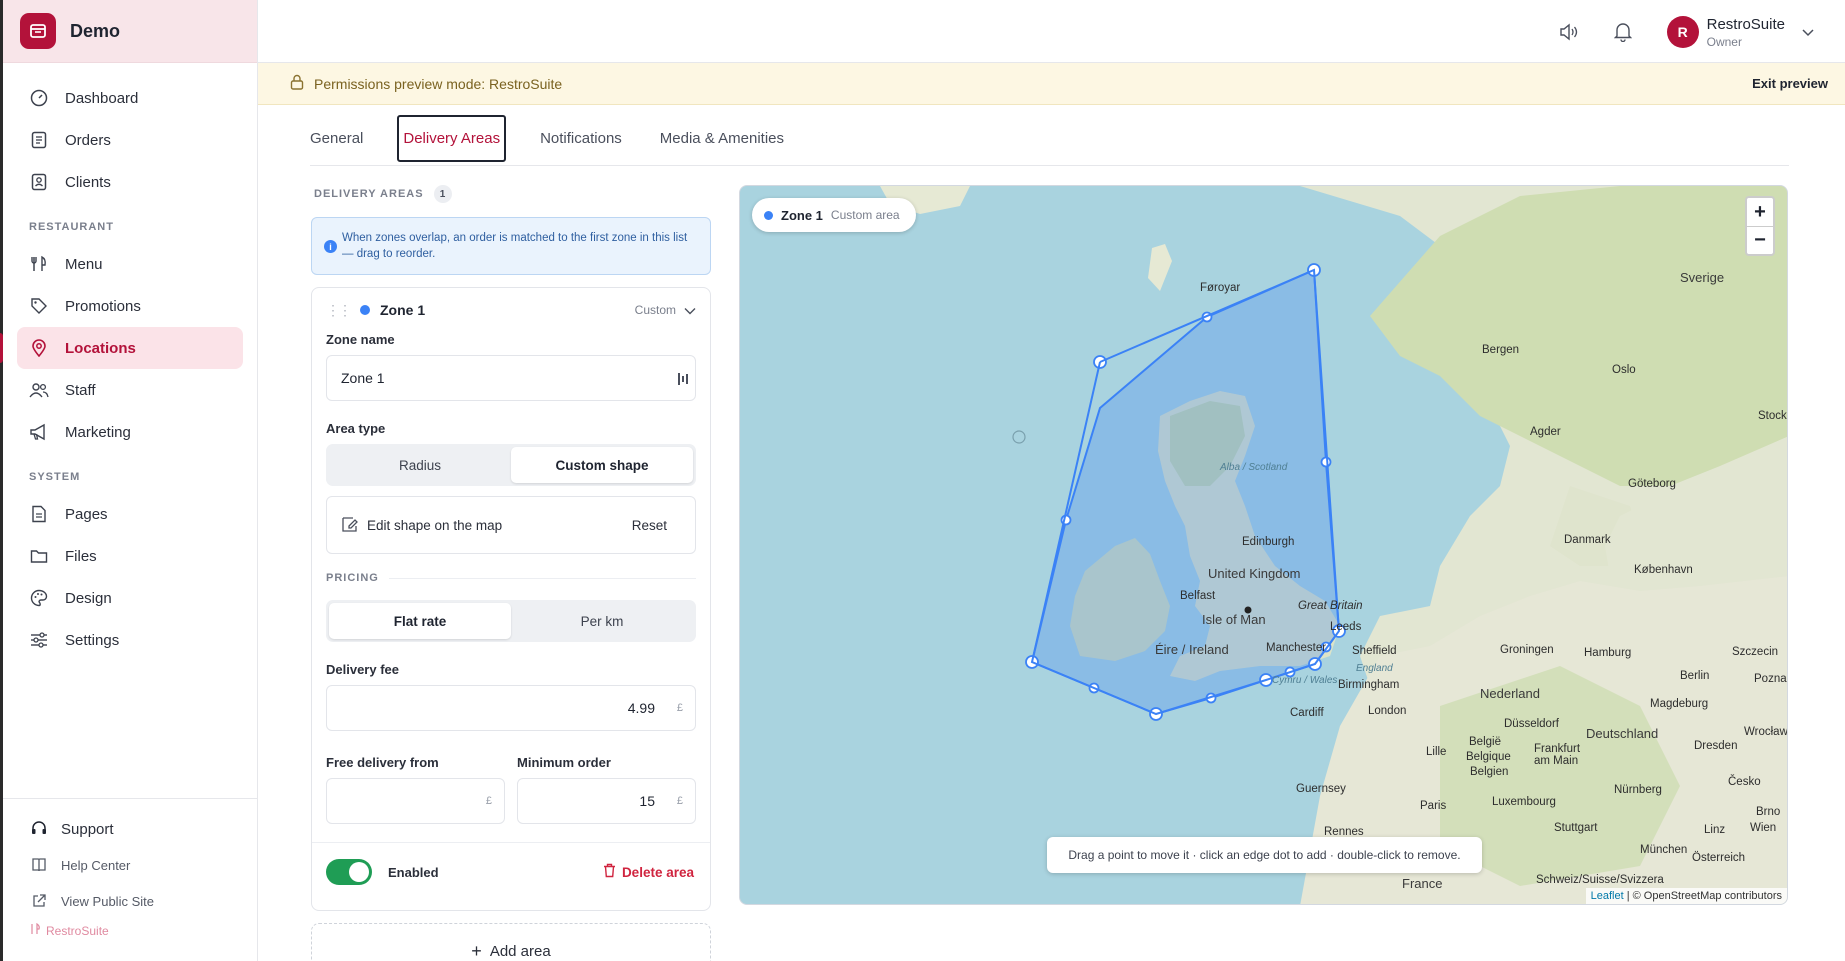  I want to click on map-label-stuttgart: Stuttgart, so click(1576, 828).